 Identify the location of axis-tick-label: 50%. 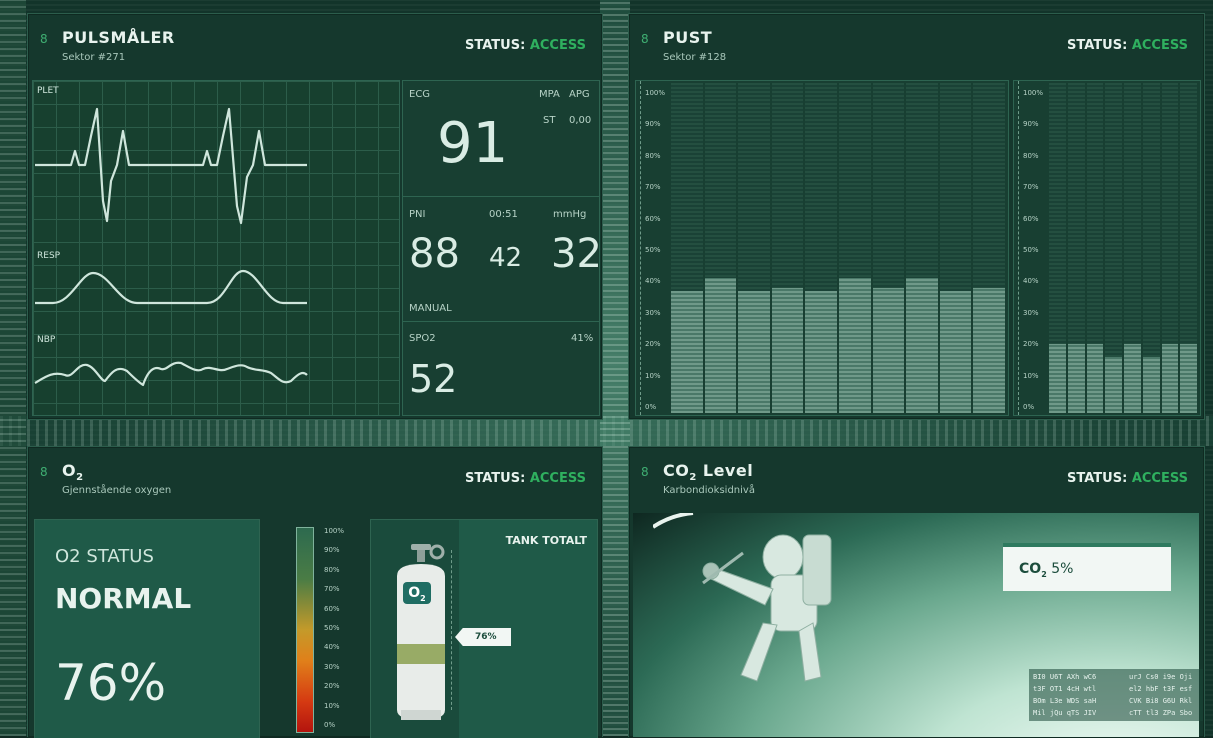
(653, 250).